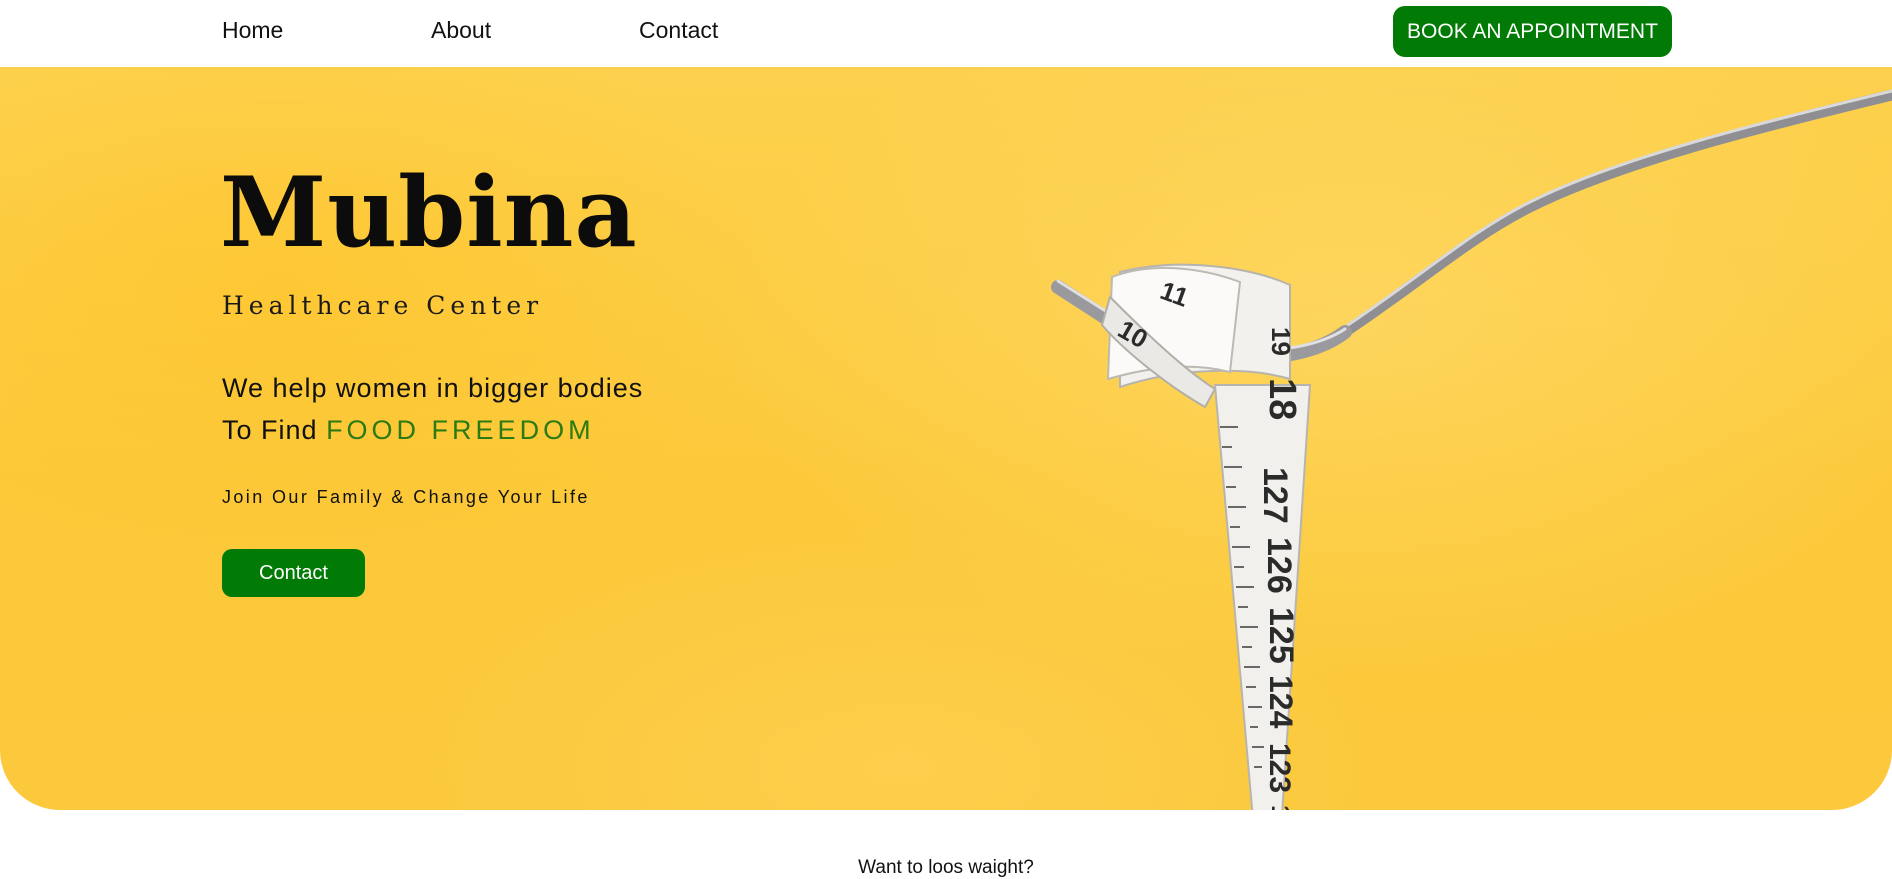  What do you see at coordinates (1281, 702) in the screenshot?
I see `tape-number-label: 124` at bounding box center [1281, 702].